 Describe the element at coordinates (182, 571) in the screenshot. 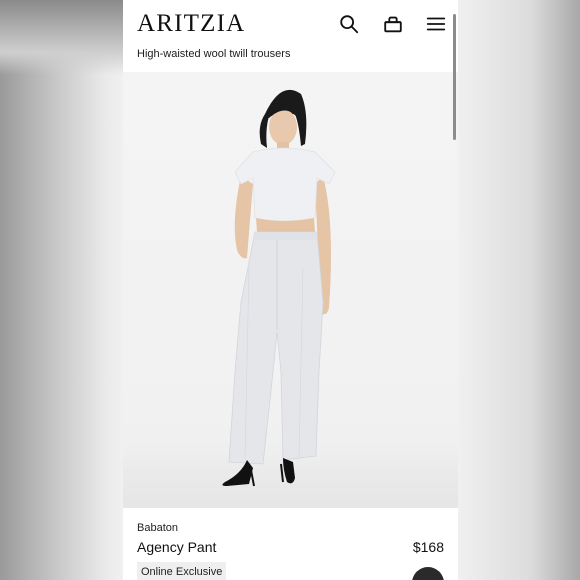

I see `online-exclusive-badge: Online Exclusive` at that location.